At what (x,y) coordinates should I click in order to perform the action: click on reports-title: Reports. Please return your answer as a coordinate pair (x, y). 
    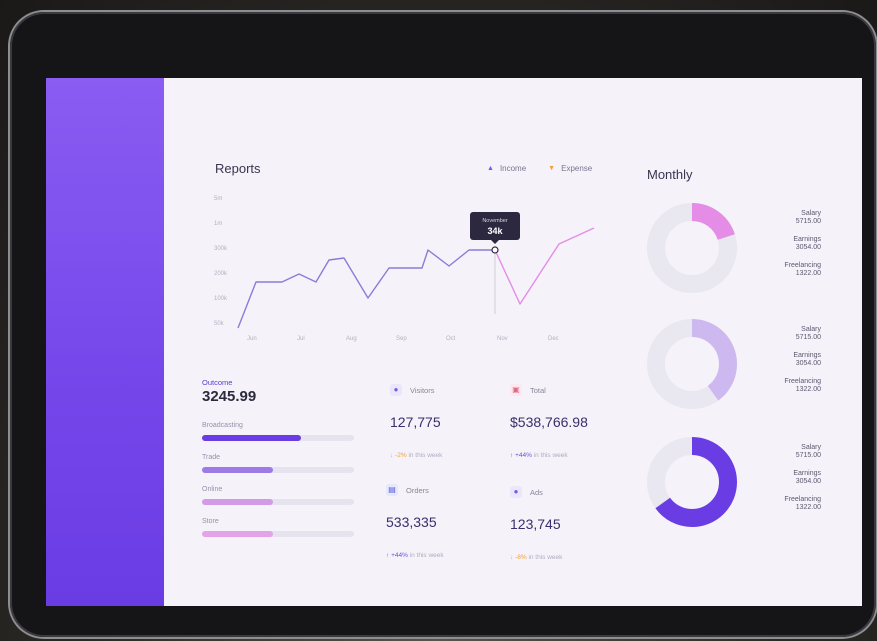
    Looking at the image, I should click on (238, 168).